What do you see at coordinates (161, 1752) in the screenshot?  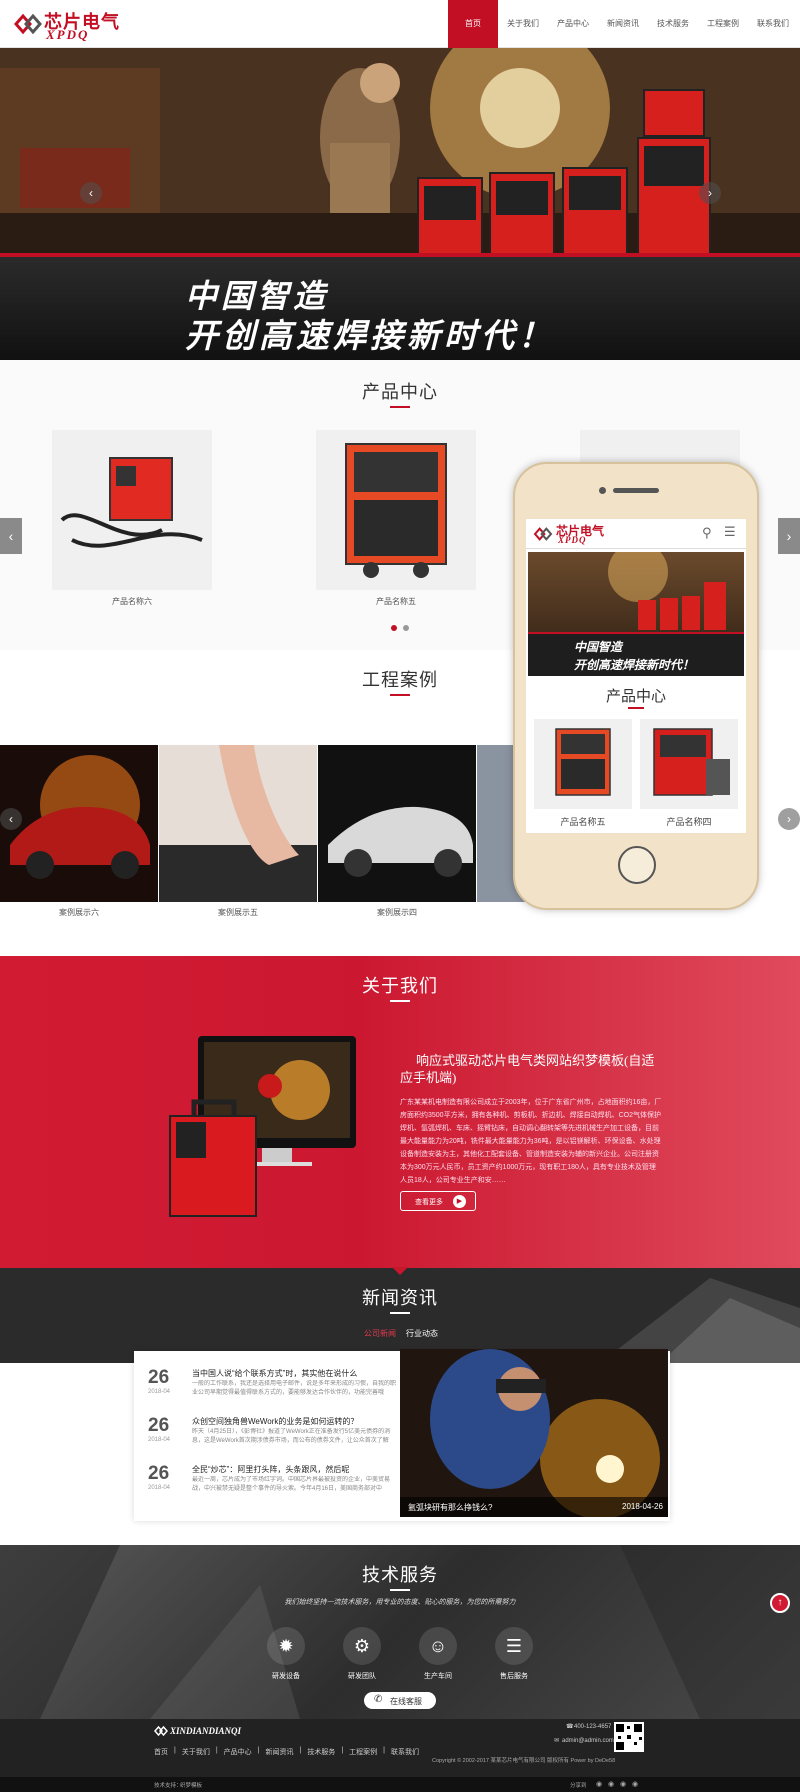 I see `footer-link-home: 首页` at bounding box center [161, 1752].